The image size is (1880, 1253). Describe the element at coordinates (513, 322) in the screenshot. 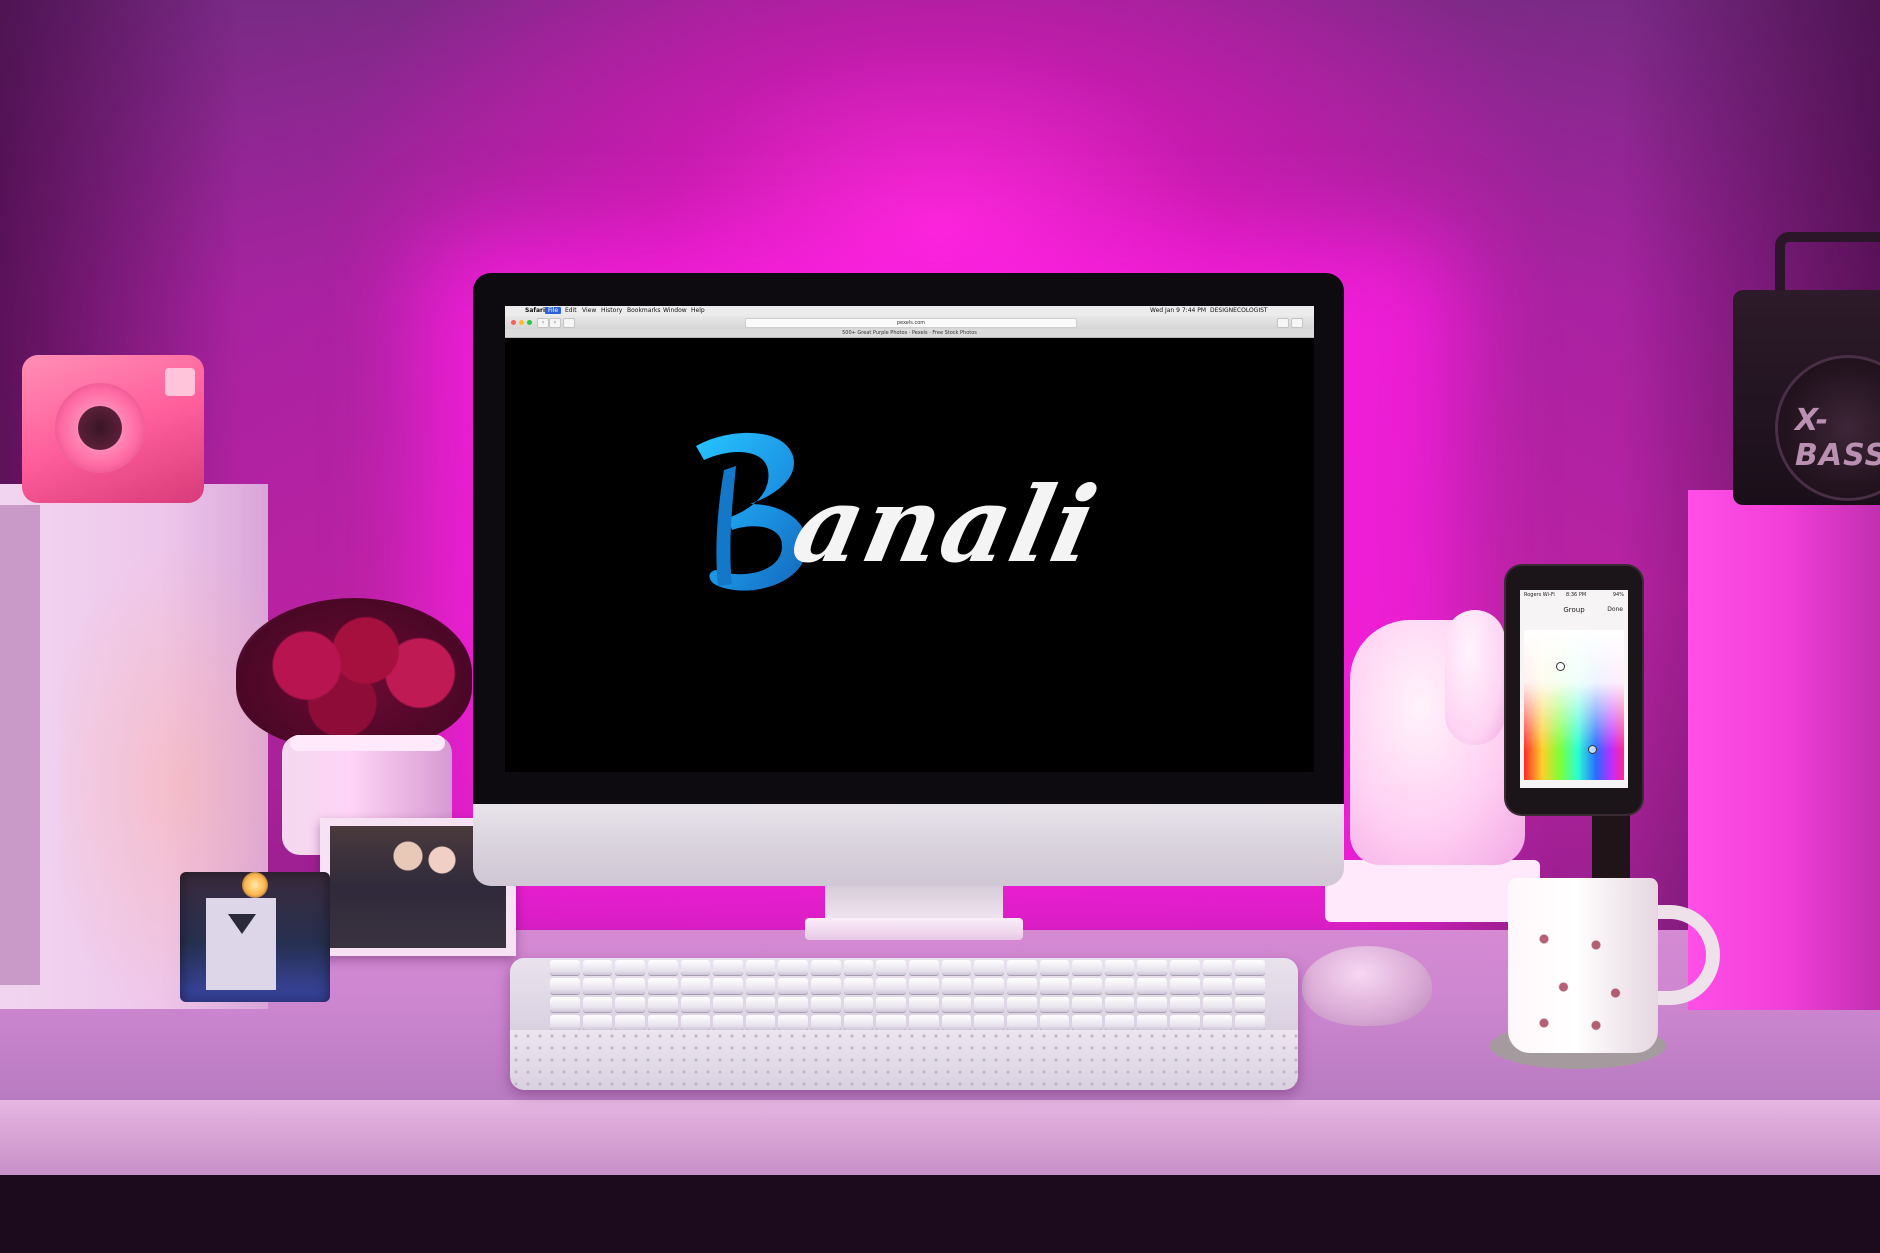

I see `close-window-icon` at that location.